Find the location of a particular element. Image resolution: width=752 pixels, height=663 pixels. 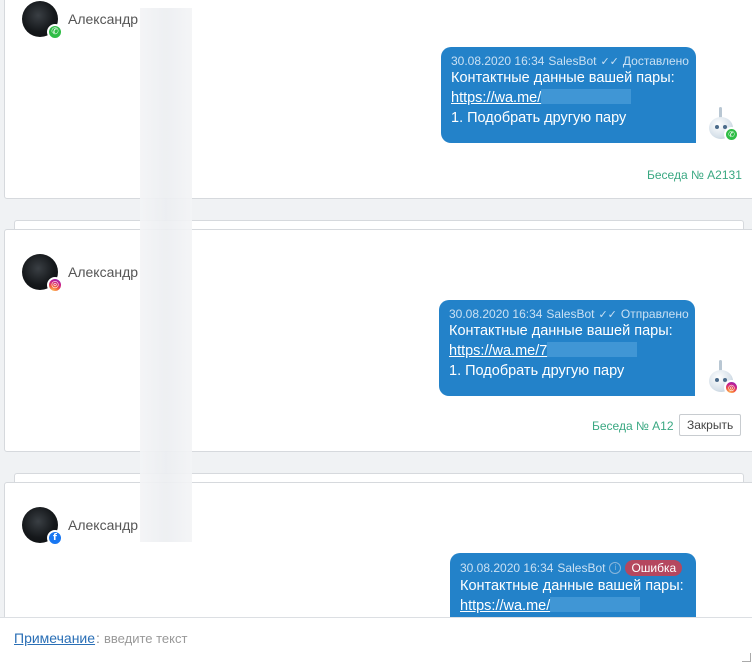

bot-avatar: ✆ is located at coordinates (723, 124).